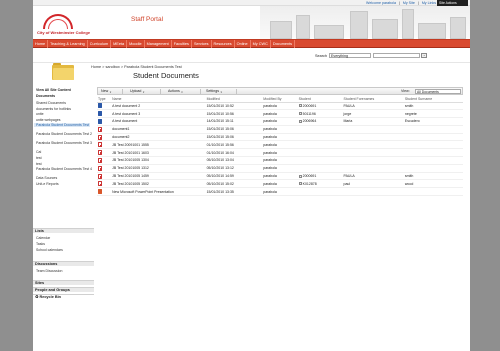 This screenshot has height=351, width=500. What do you see at coordinates (62, 125) in the screenshot?
I see `leftnav-item-parabola-student-documents-test: Parabola Student Documents Test` at bounding box center [62, 125].